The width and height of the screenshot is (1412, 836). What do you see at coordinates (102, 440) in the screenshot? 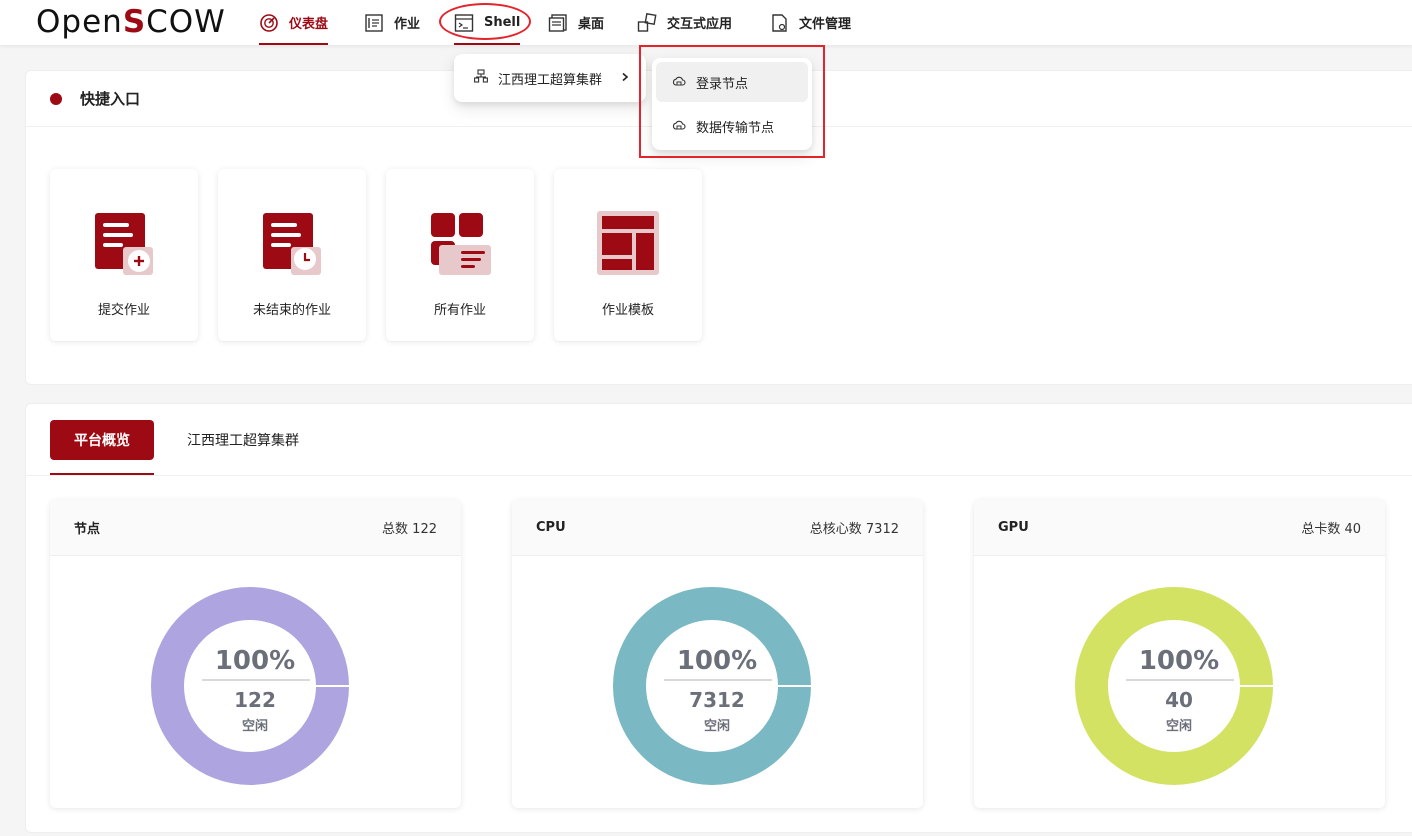
I see `tab-platform-overview: 平台概览` at bounding box center [102, 440].